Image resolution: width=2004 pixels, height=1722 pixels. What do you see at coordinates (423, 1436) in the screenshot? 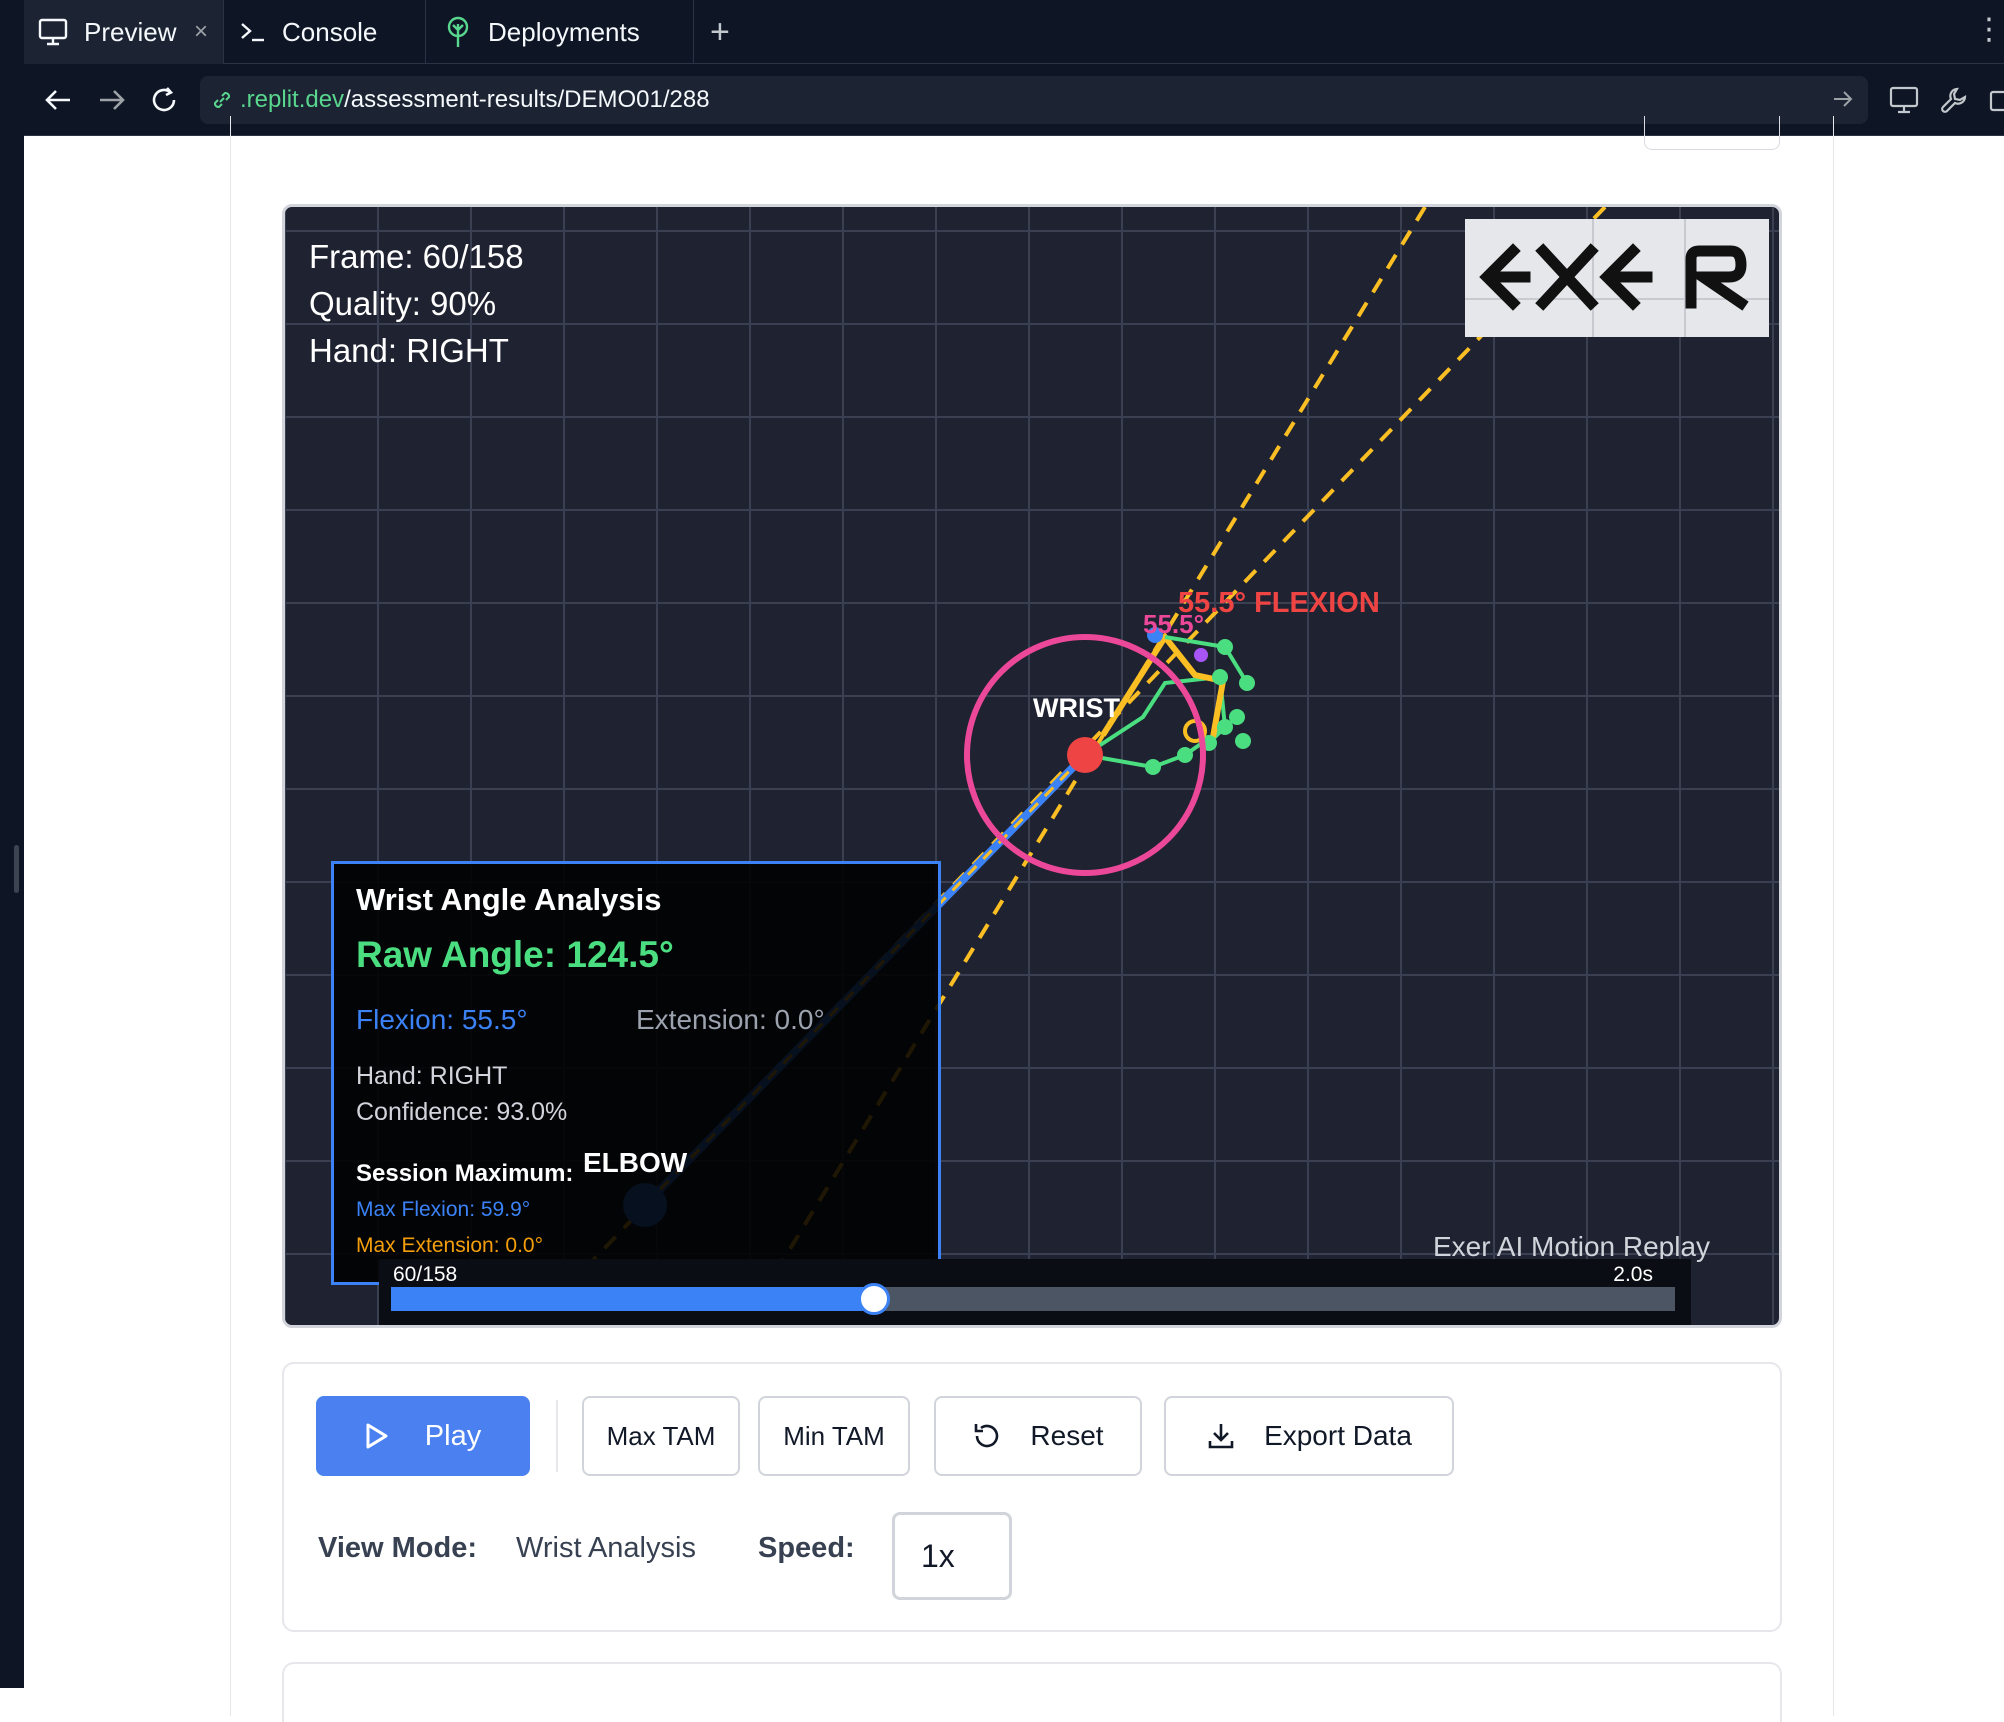
I see `play-button: Play` at bounding box center [423, 1436].